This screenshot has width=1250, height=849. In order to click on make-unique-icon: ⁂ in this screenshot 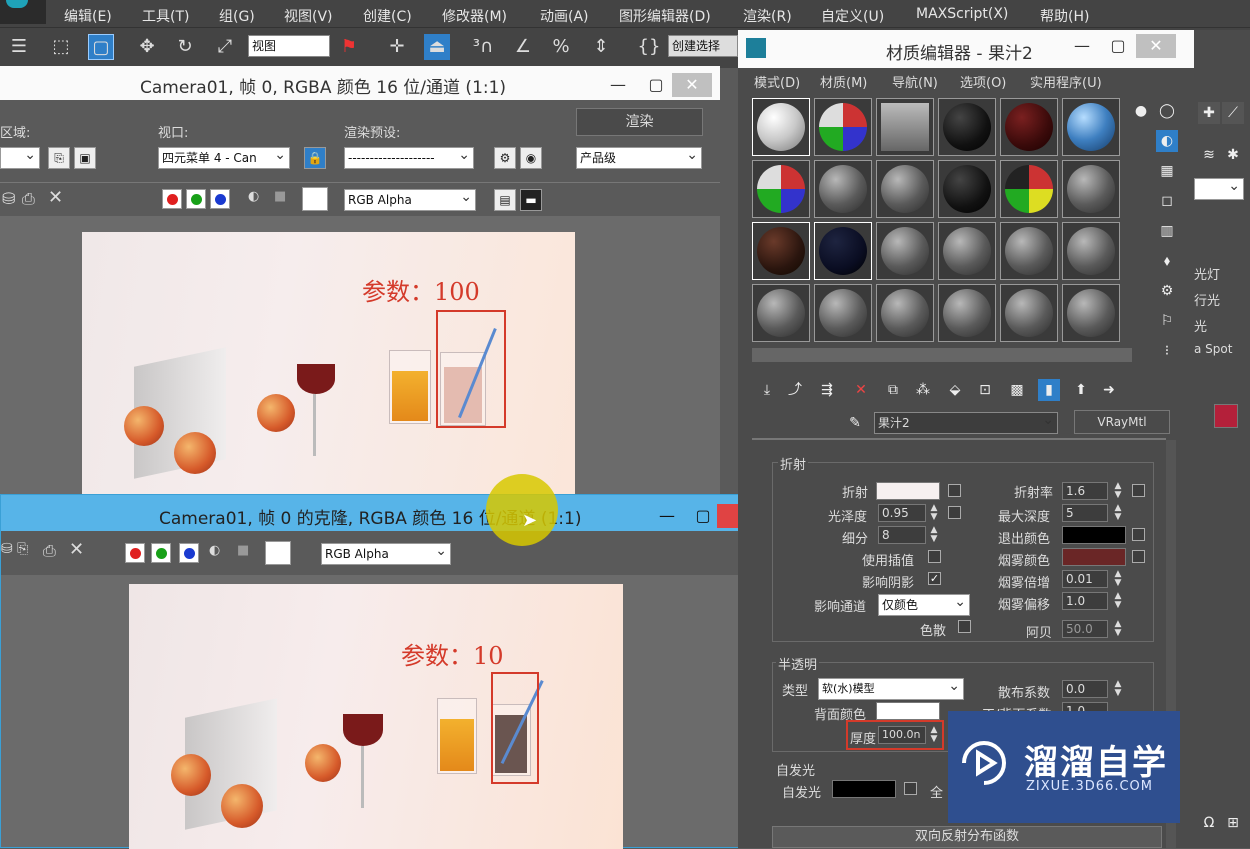, I will do `click(923, 390)`.